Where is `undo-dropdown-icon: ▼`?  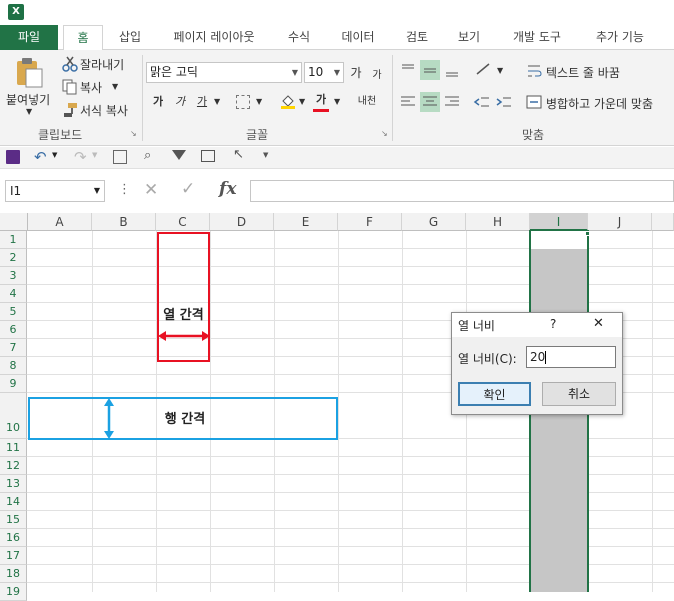 undo-dropdown-icon: ▼ is located at coordinates (54, 155).